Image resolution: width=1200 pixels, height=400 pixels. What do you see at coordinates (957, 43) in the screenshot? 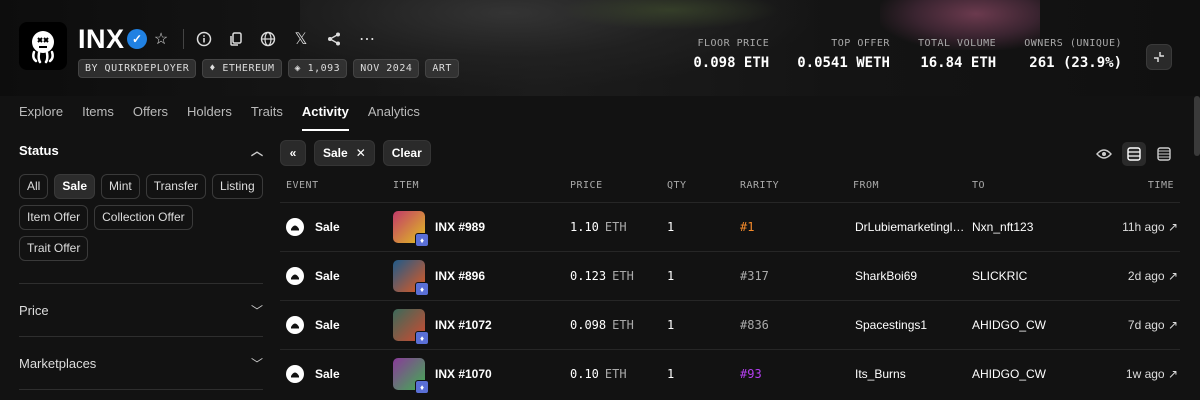
I see `stat-label: TOTAL VOLUME` at bounding box center [957, 43].